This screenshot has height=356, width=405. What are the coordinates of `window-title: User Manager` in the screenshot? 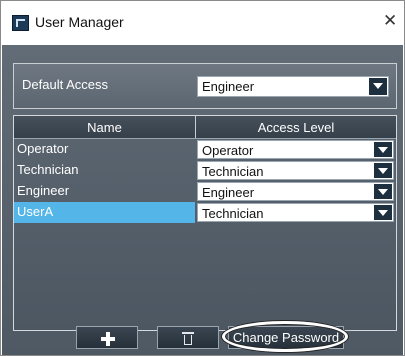 It's located at (79, 22).